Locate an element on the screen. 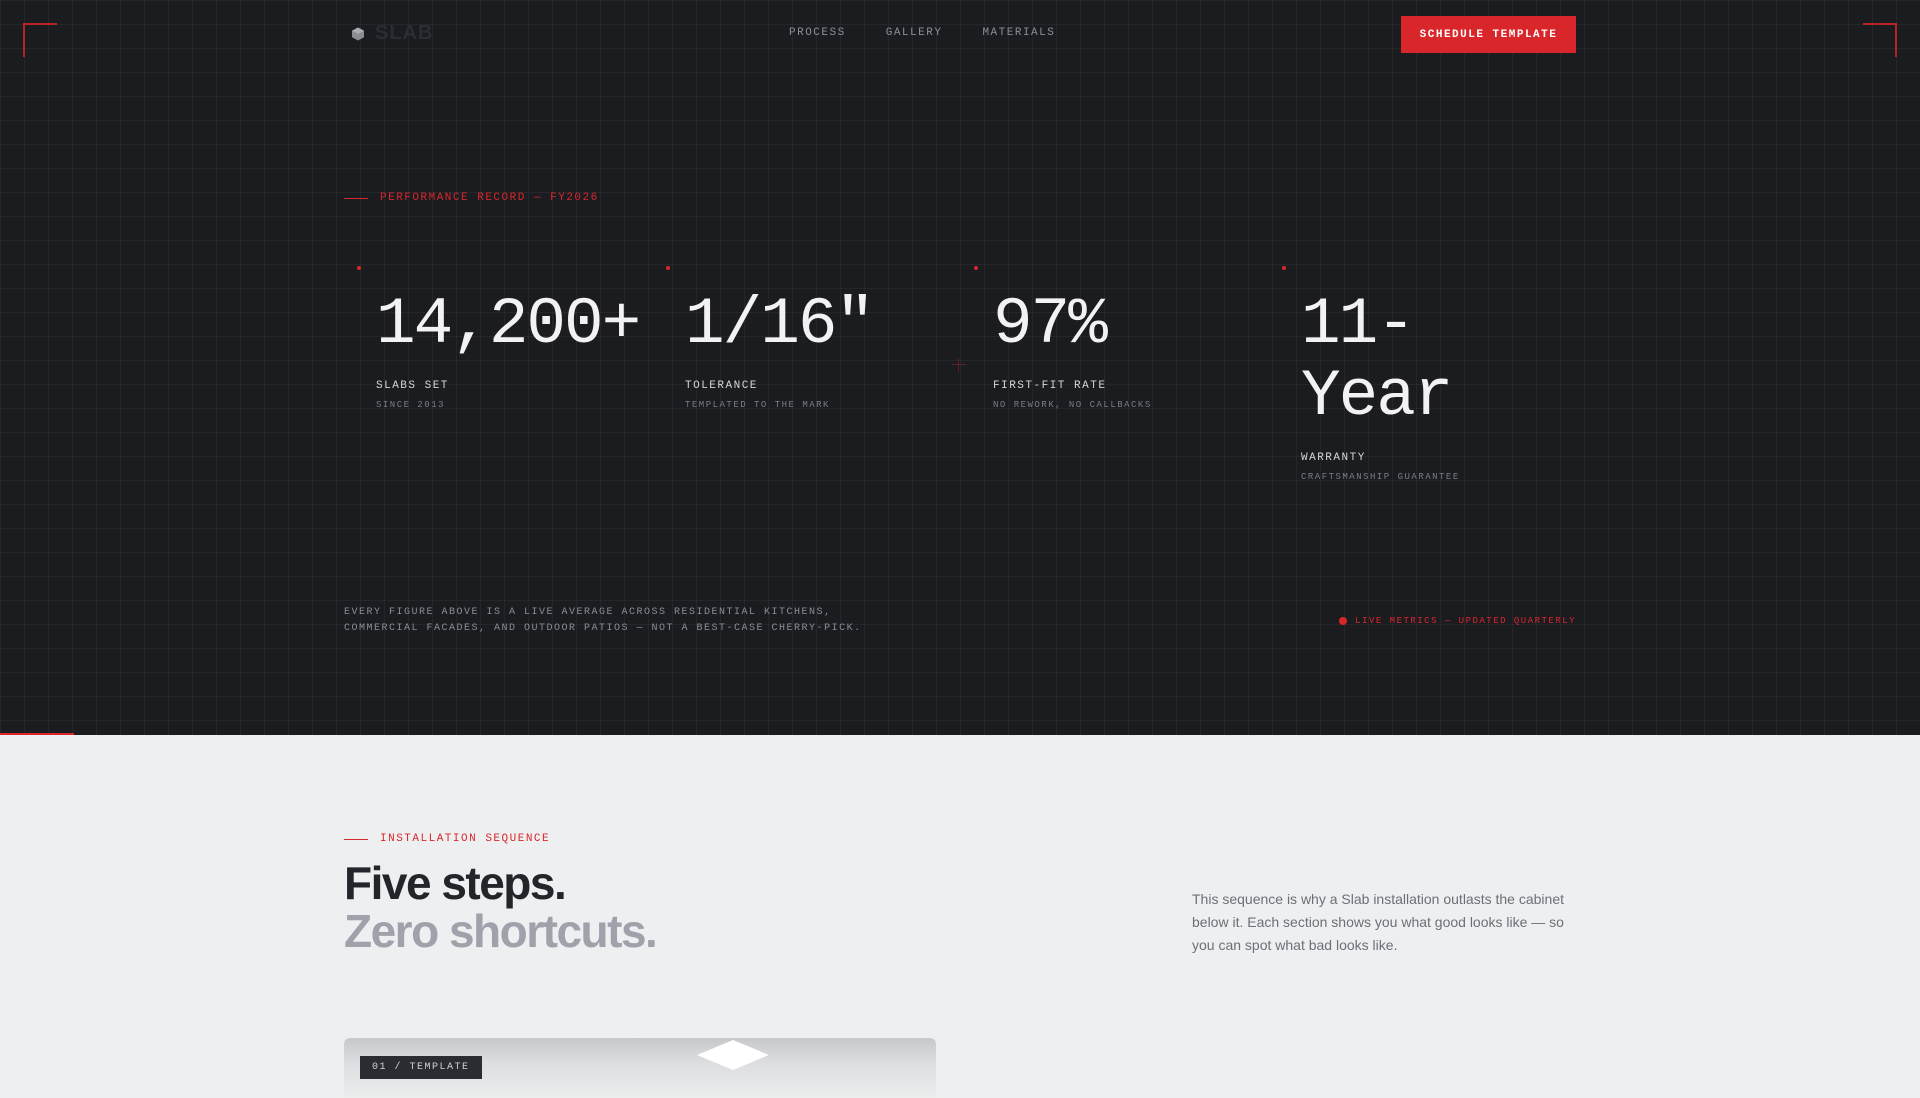  stat-sub: TEMPLATED TO THE MARK is located at coordinates (757, 405).